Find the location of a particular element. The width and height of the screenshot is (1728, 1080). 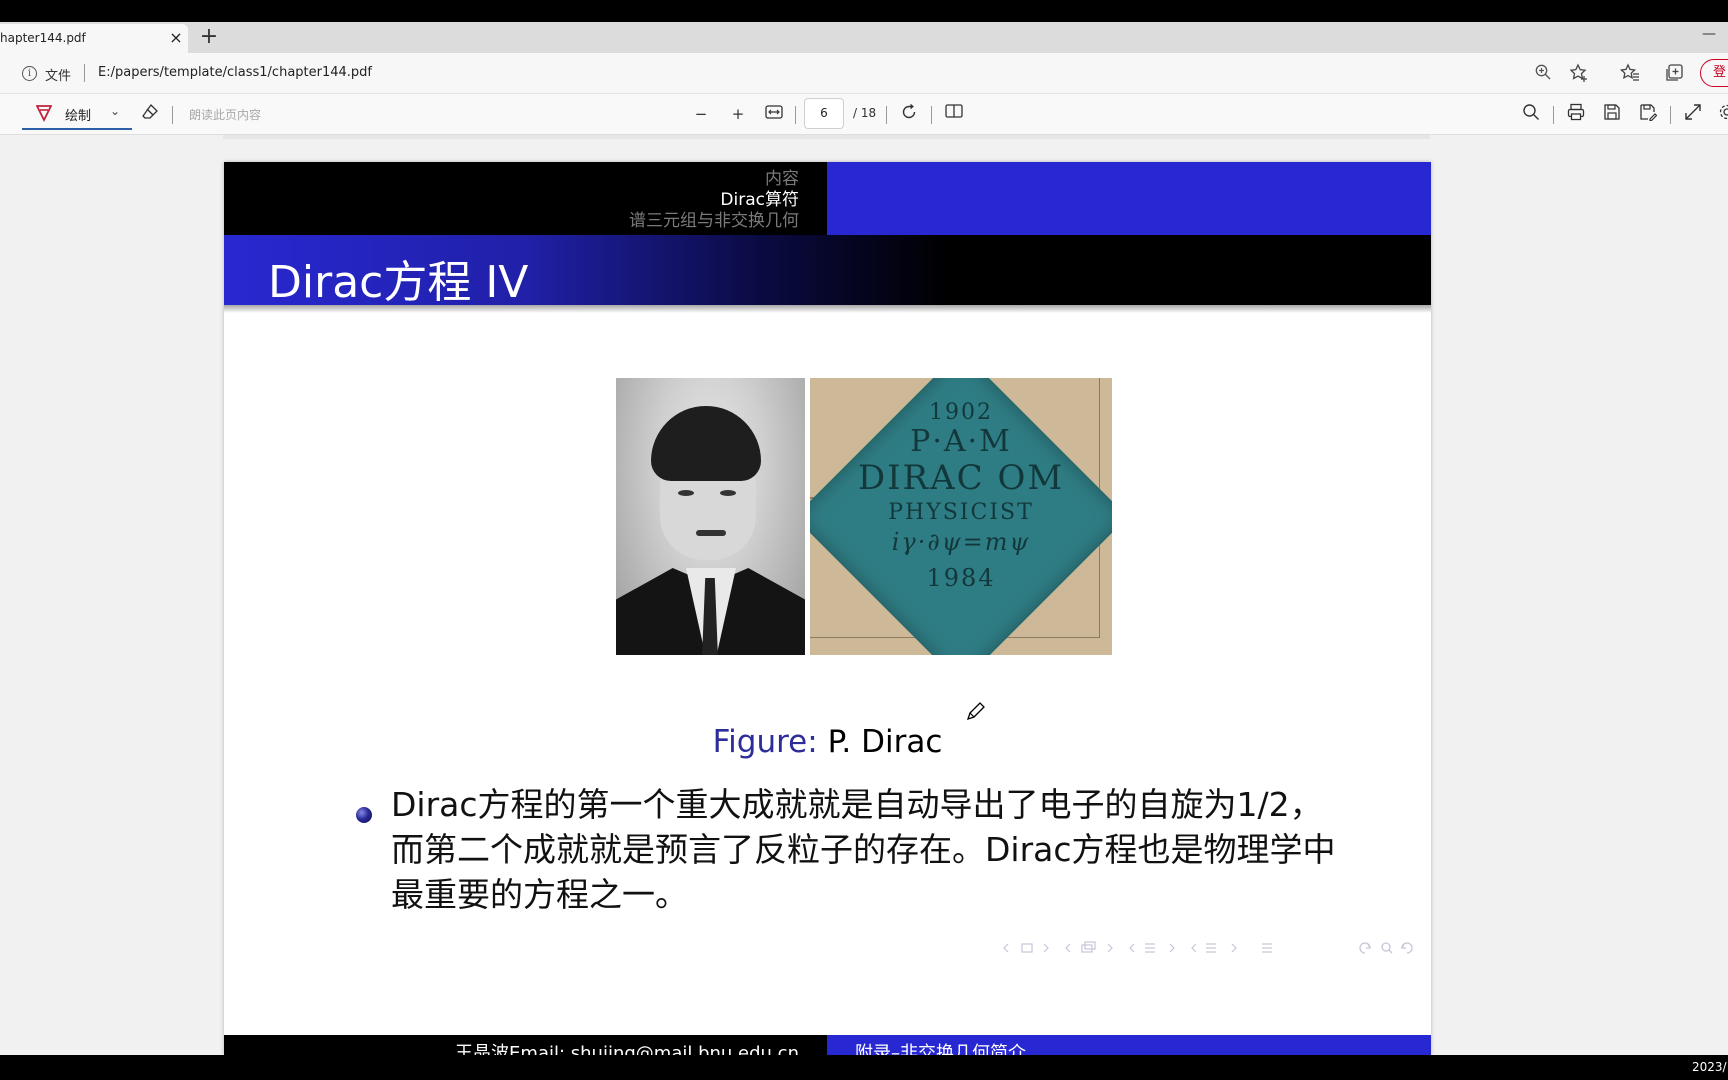

print-icon is located at coordinates (1576, 114).